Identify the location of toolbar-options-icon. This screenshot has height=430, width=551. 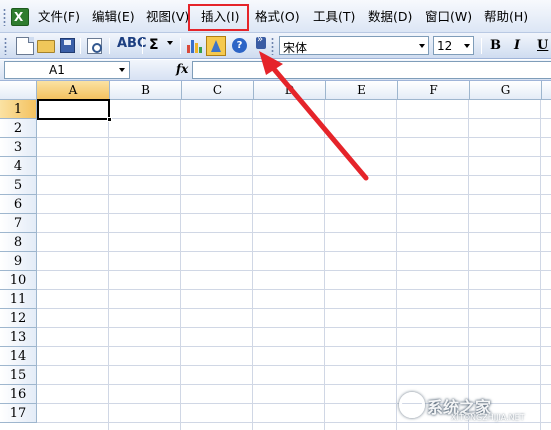
(261, 41).